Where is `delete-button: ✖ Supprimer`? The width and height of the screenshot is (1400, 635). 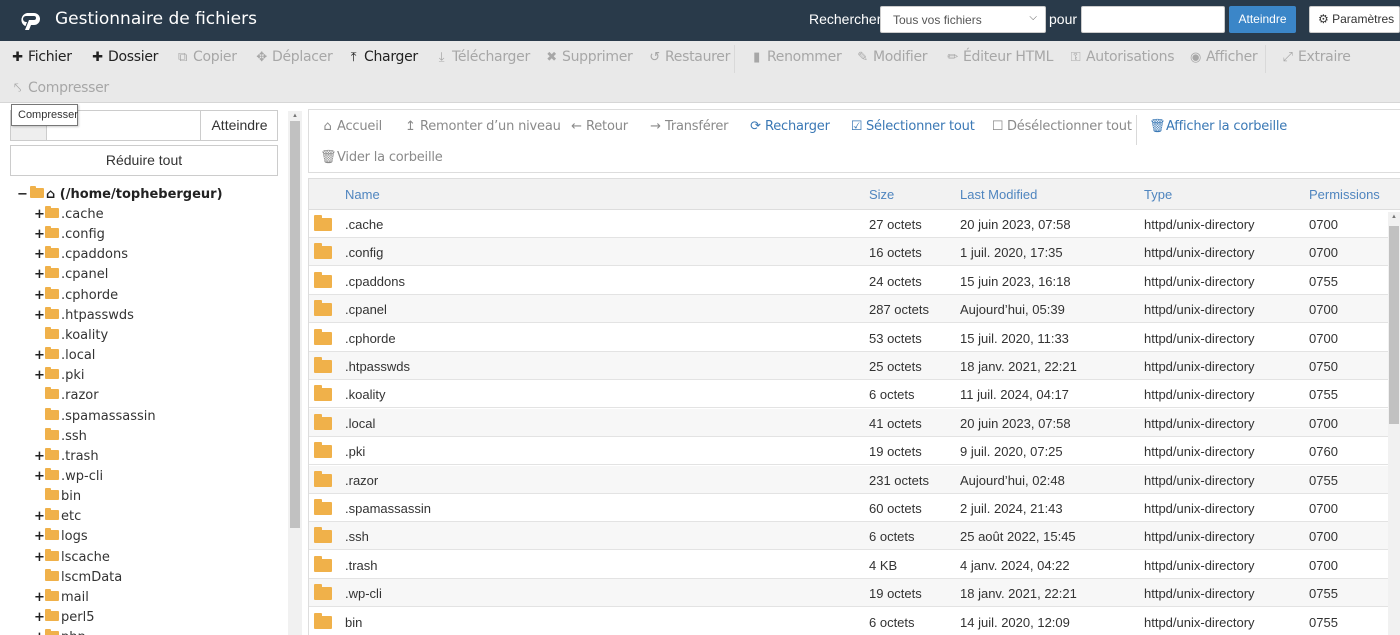 delete-button: ✖ Supprimer is located at coordinates (588, 57).